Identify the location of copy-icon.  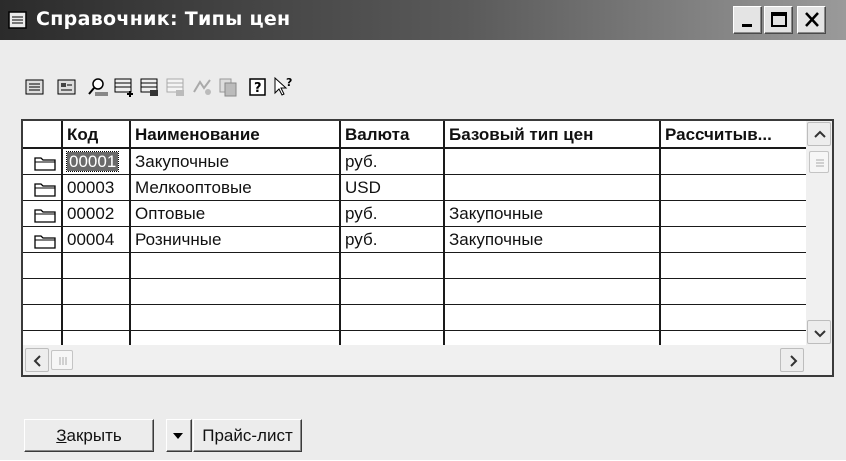
(228, 87).